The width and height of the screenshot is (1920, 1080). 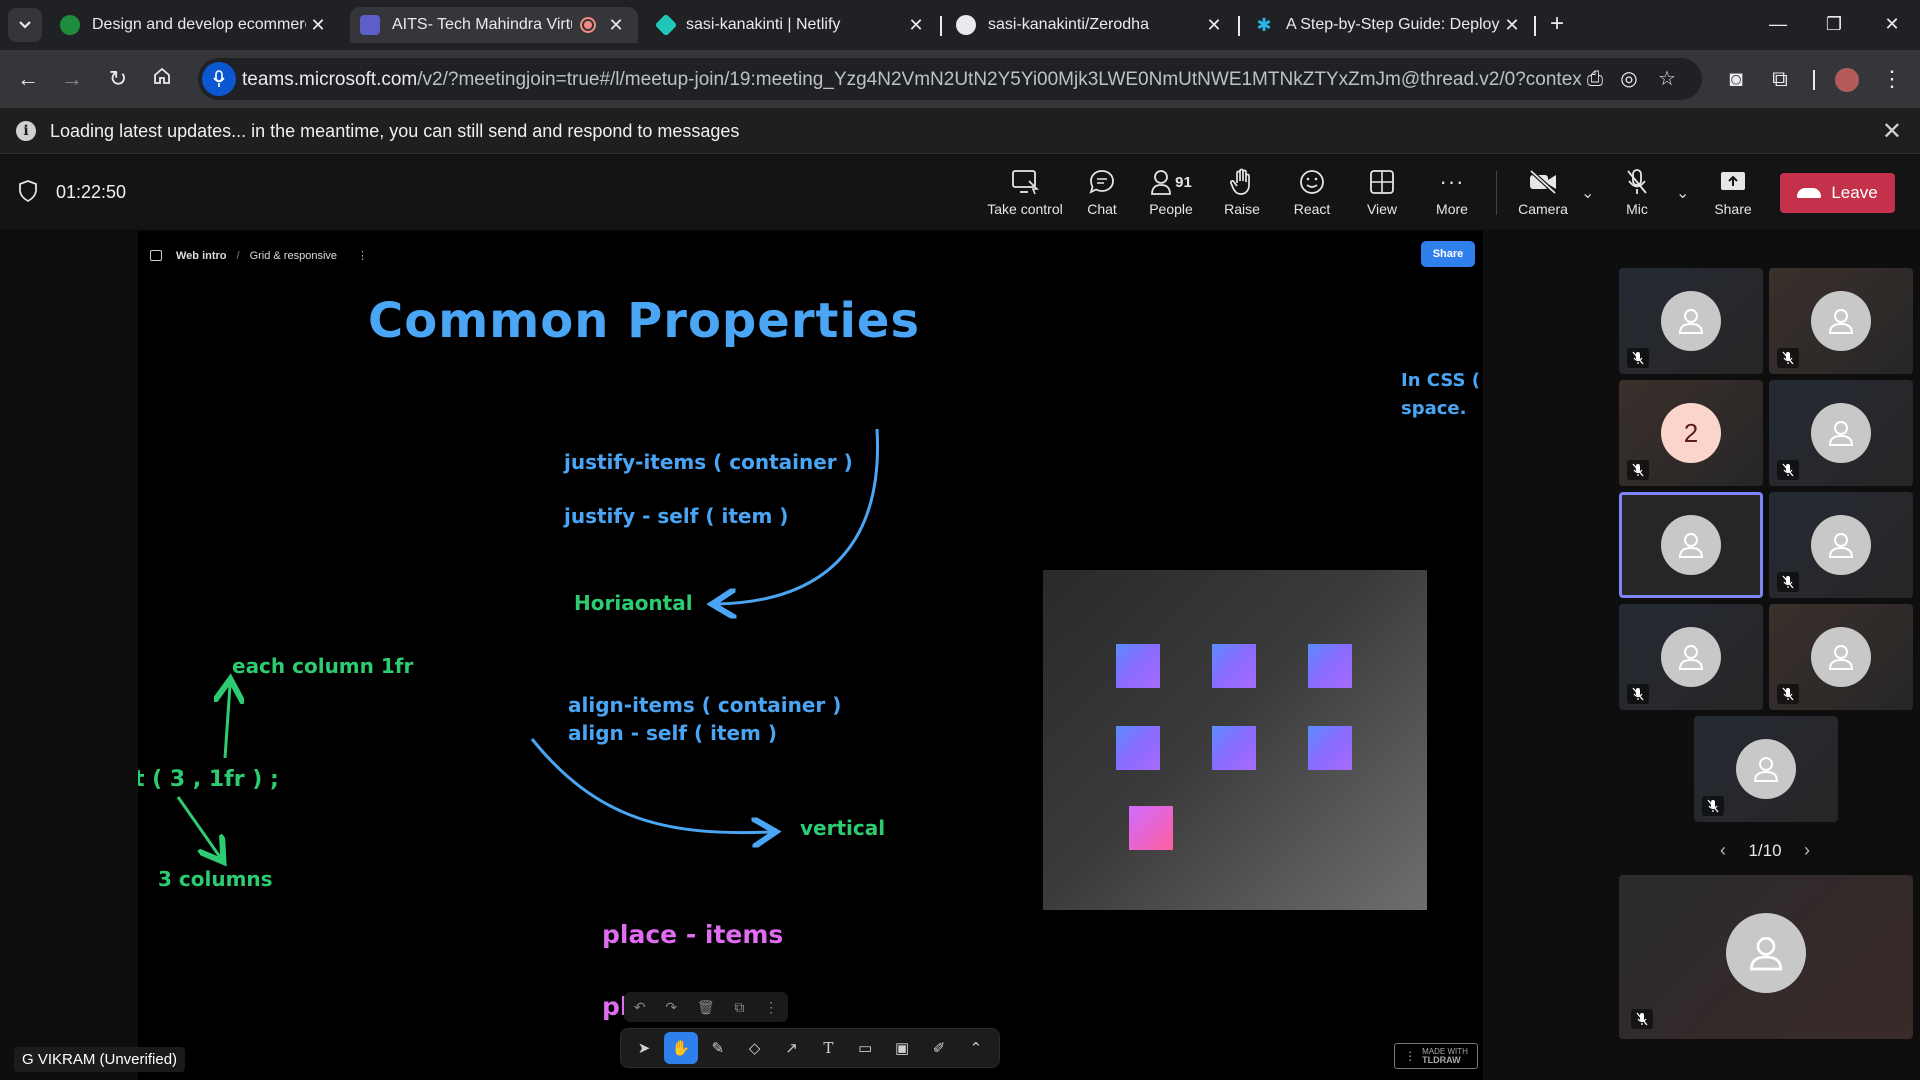 I want to click on chevron-up-icon: ⌃, so click(x=976, y=1048).